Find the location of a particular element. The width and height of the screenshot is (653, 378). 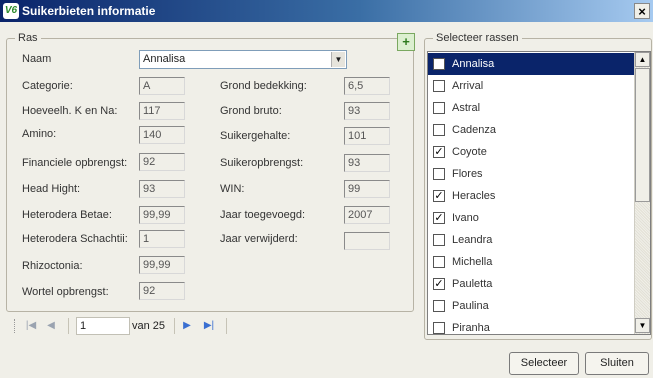

list-item: Flores is located at coordinates (531, 174).